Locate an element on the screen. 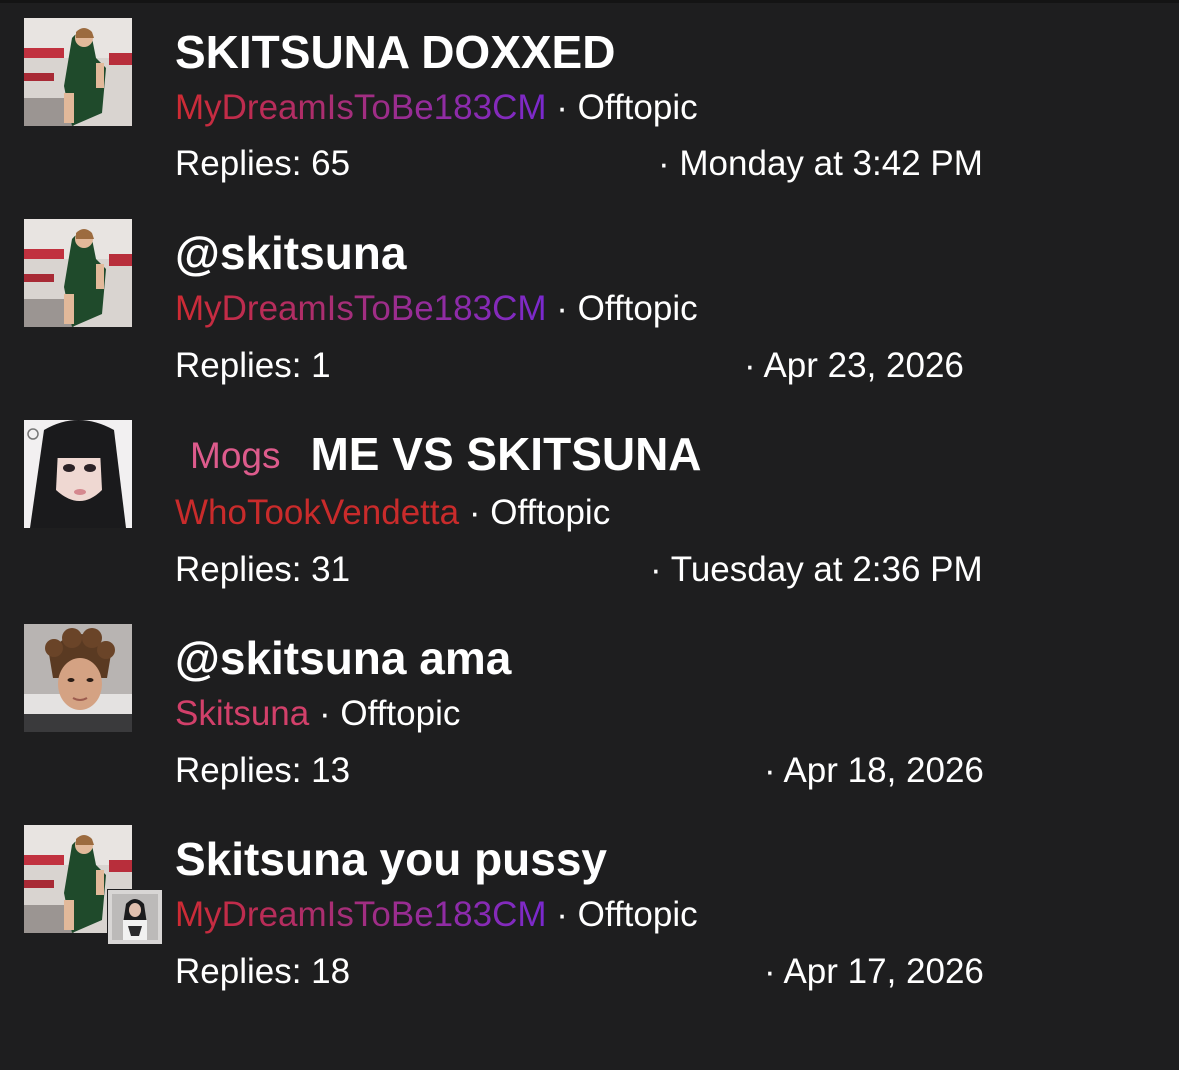 The width and height of the screenshot is (1179, 1070). date-text: Apr 23, 2026 is located at coordinates (863, 365).